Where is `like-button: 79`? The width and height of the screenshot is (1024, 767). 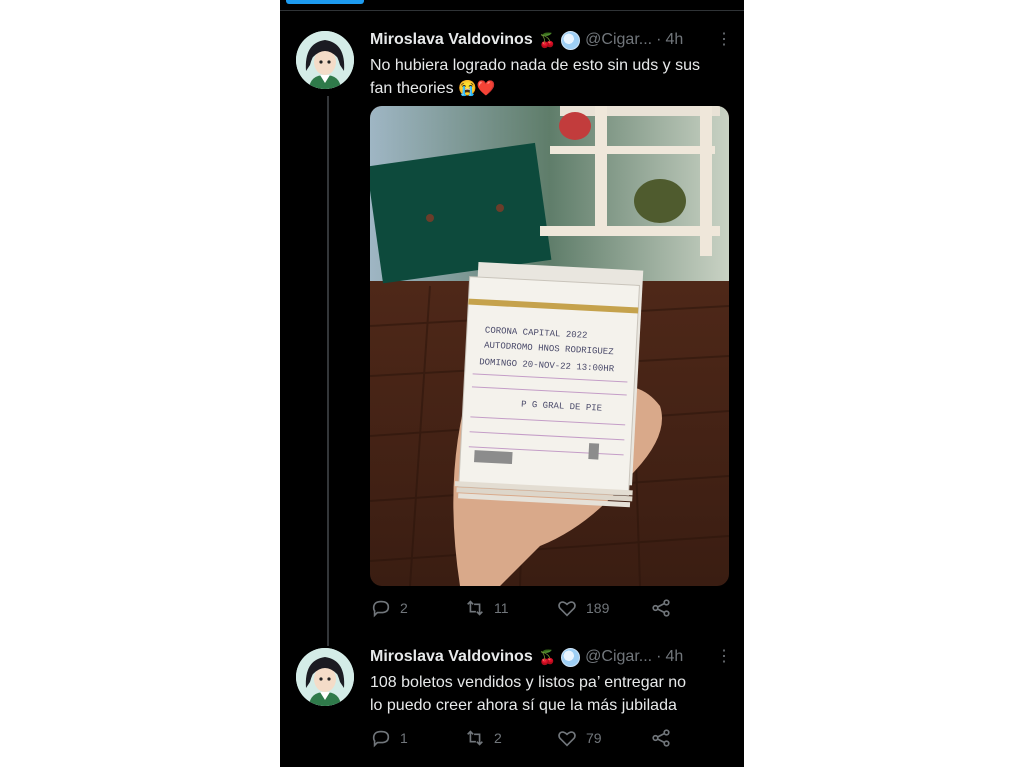
like-button: 79 is located at coordinates (579, 738).